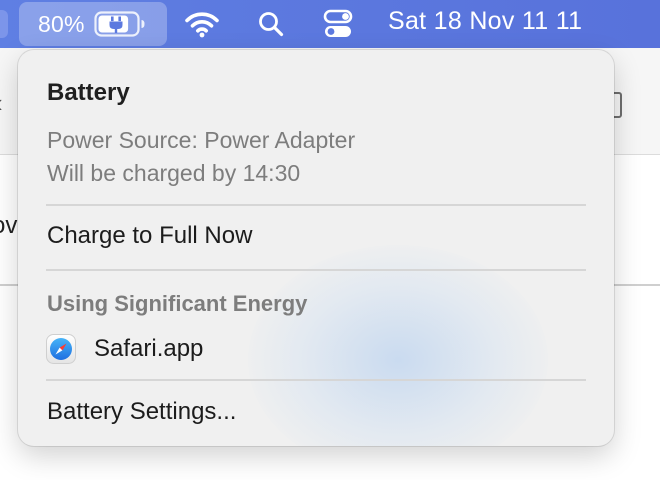 This screenshot has width=660, height=480. What do you see at coordinates (4, 24) in the screenshot?
I see `menu-bar-partial-item` at bounding box center [4, 24].